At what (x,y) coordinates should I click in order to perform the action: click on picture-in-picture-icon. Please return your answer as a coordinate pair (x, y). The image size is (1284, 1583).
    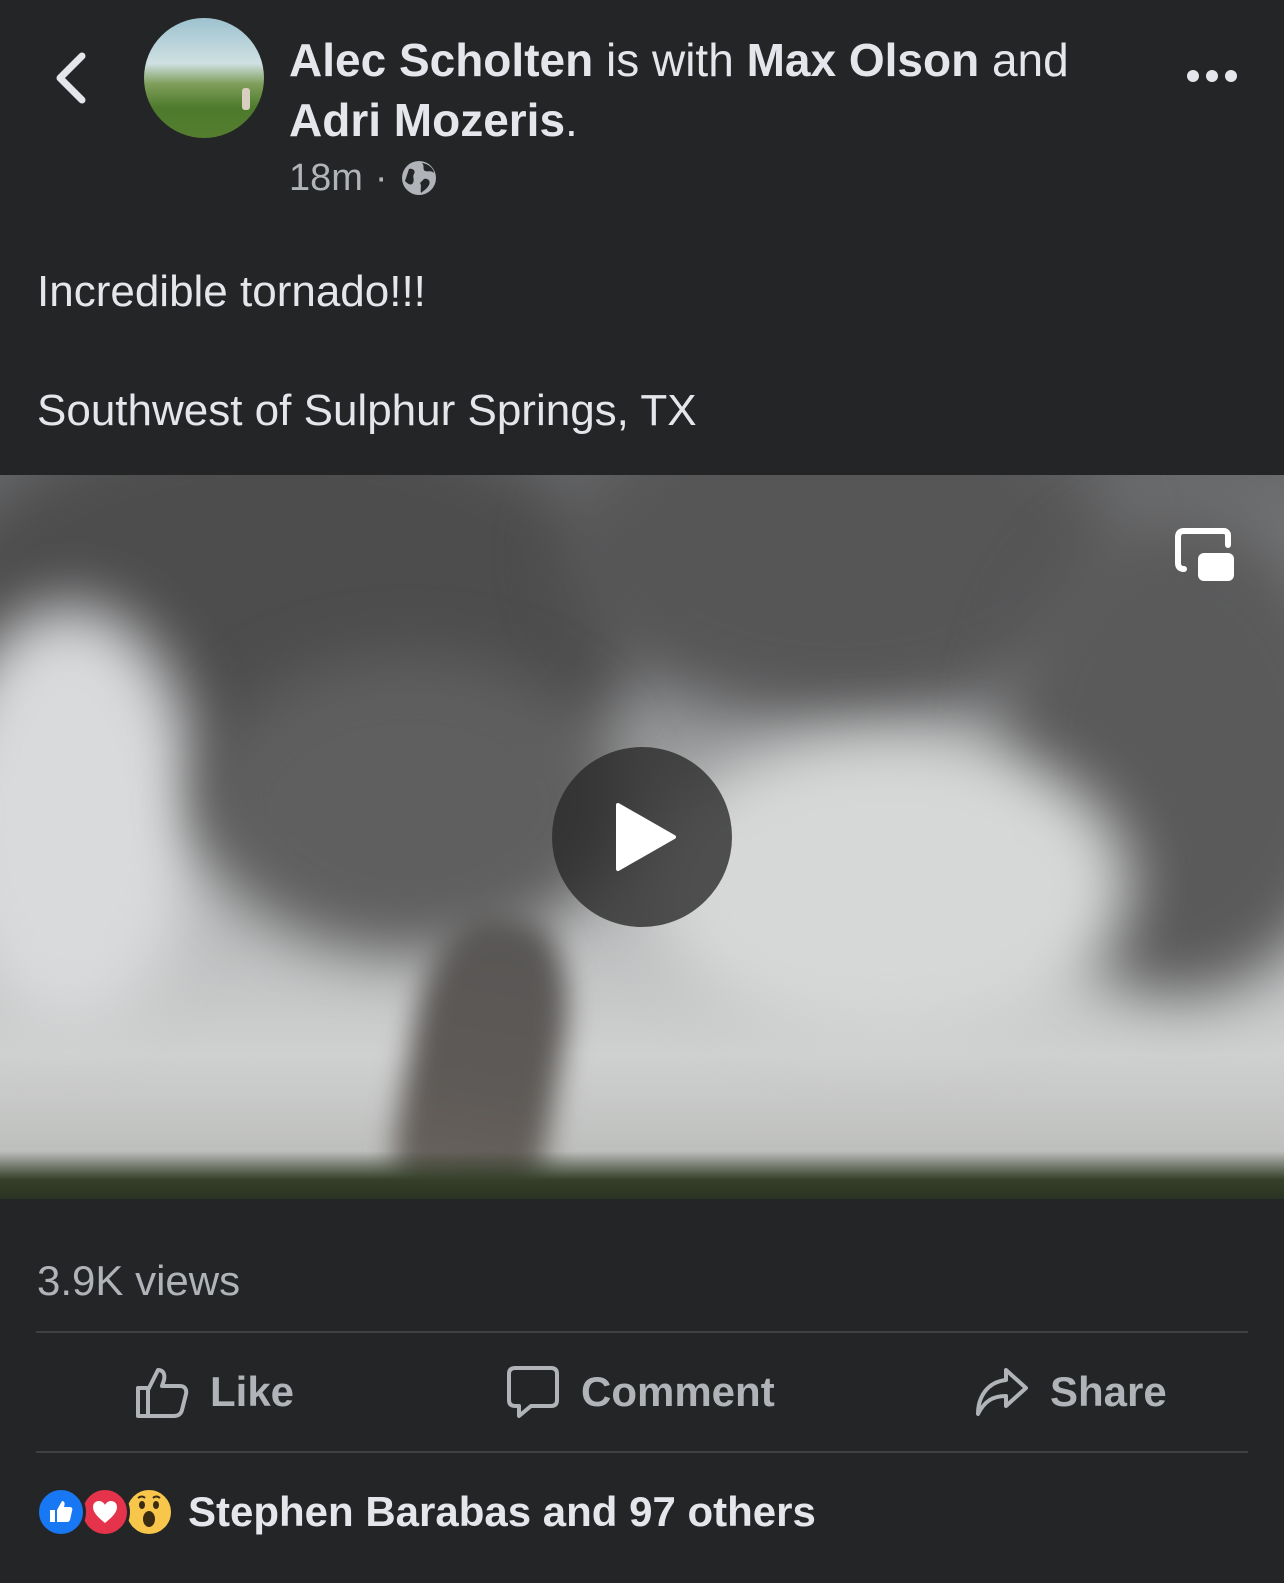
    Looking at the image, I should click on (1204, 554).